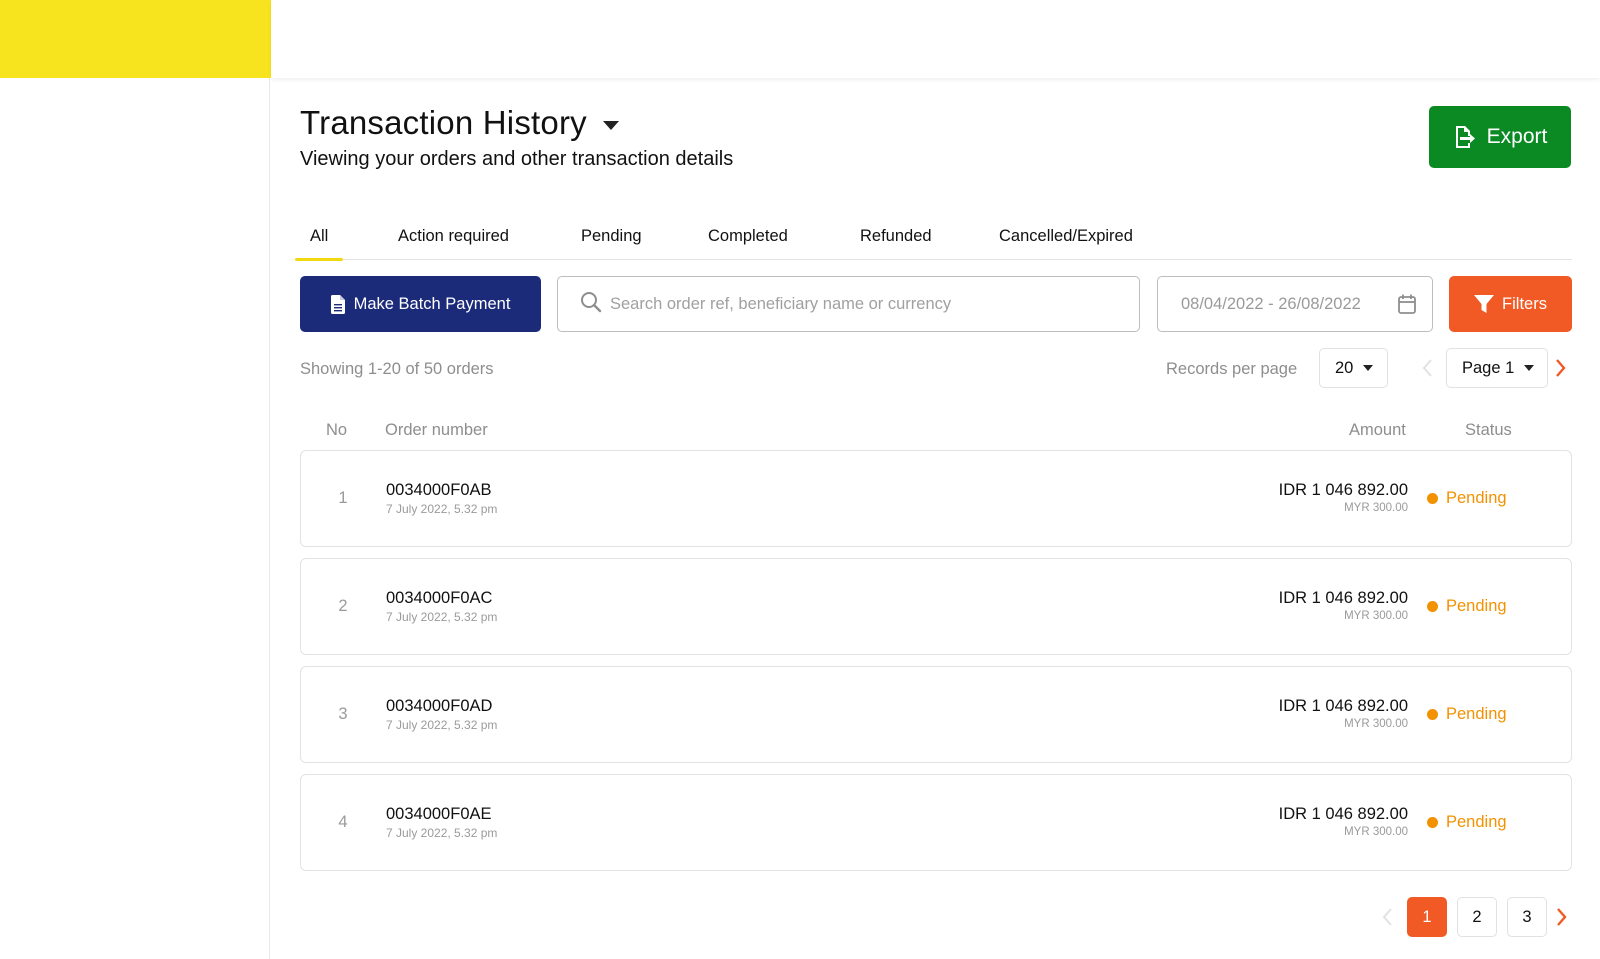  I want to click on page-select-value: Page 1, so click(1488, 367).